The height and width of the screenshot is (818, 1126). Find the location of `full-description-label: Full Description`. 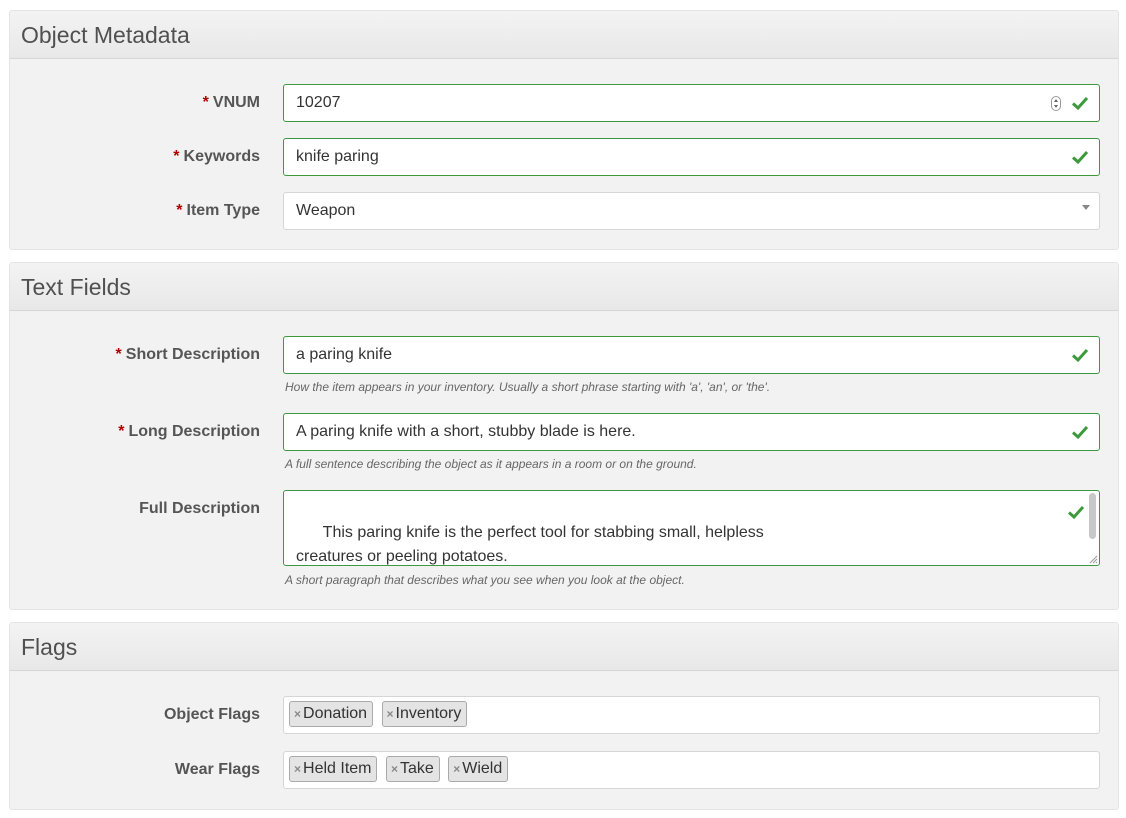

full-description-label: Full Description is located at coordinates (199, 508).